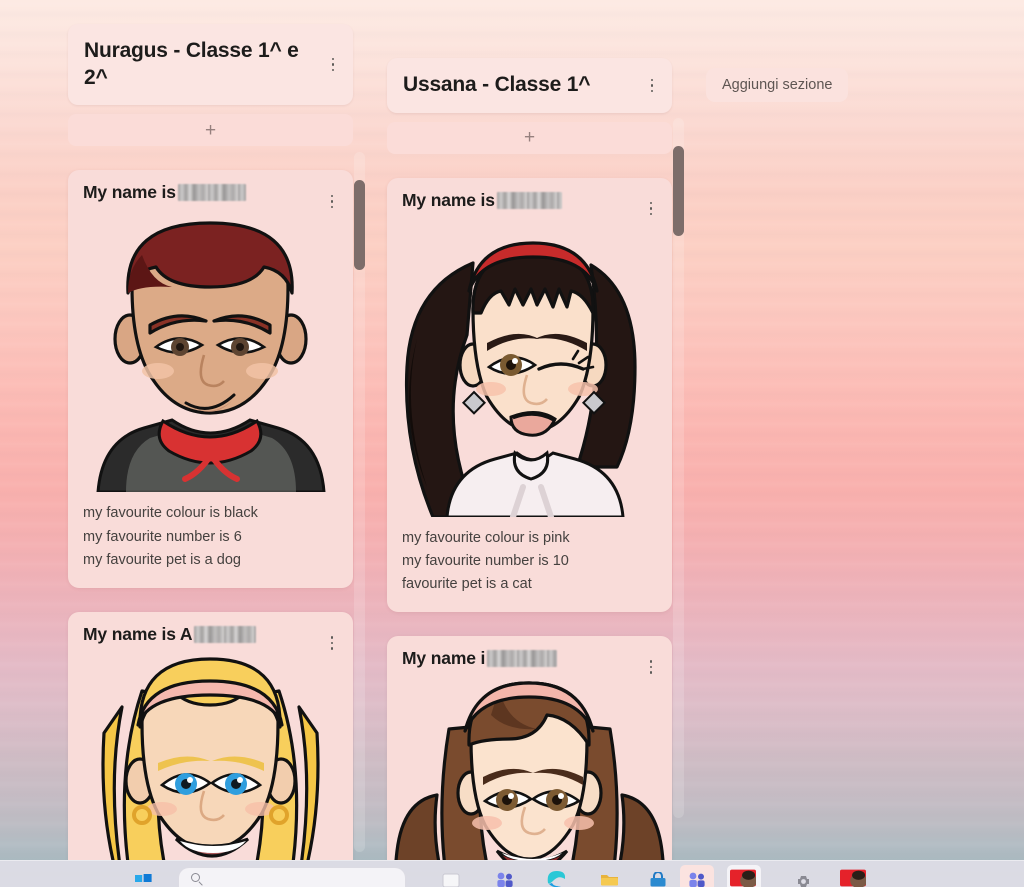 Image resolution: width=1024 pixels, height=887 pixels. I want to click on column-header-0: Nuragus - Classe 1^ e 2^, so click(210, 65).